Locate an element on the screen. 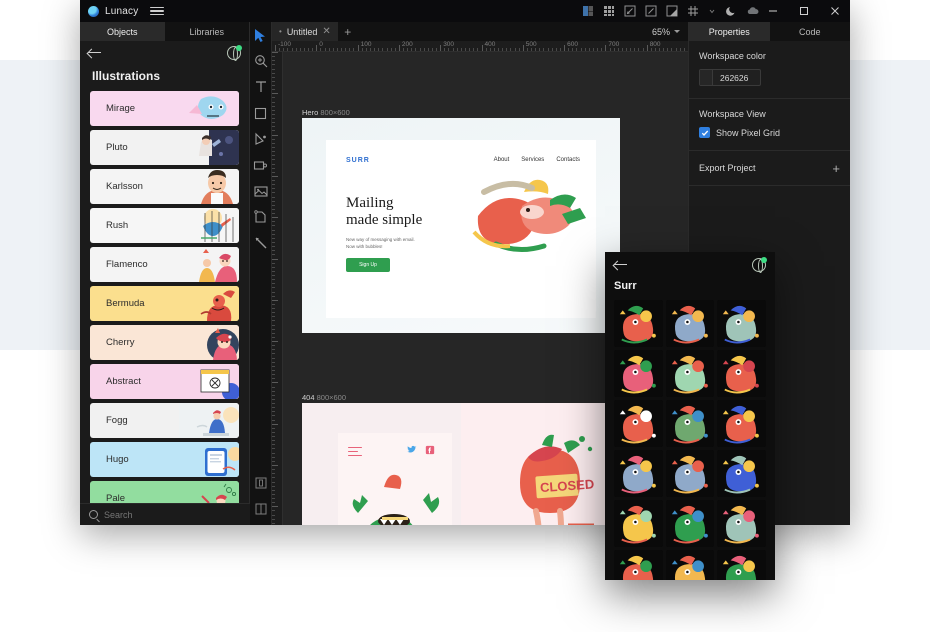 The width and height of the screenshot is (930, 632). minimize-button is located at coordinates (772, 11).